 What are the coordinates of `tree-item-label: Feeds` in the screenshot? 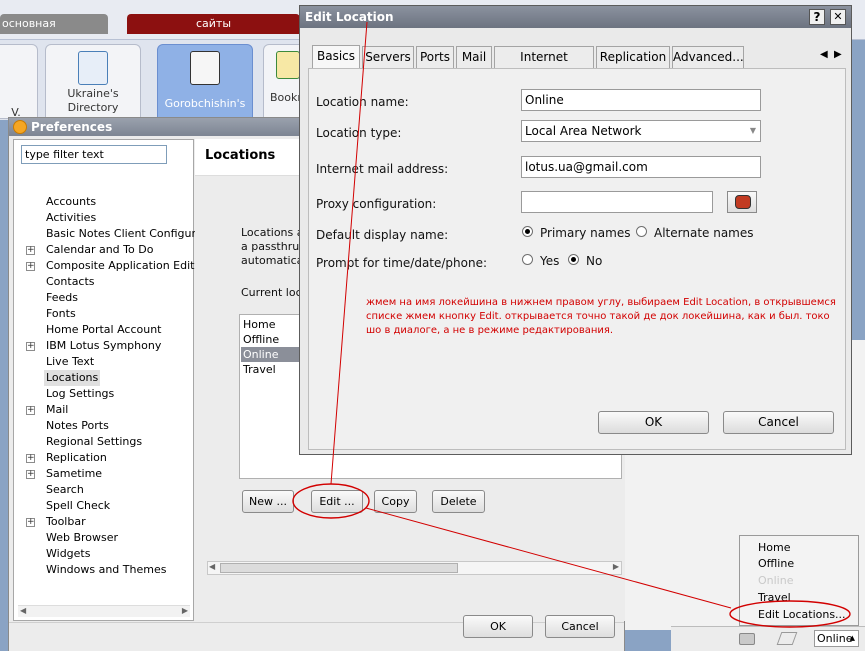 It's located at (62, 297).